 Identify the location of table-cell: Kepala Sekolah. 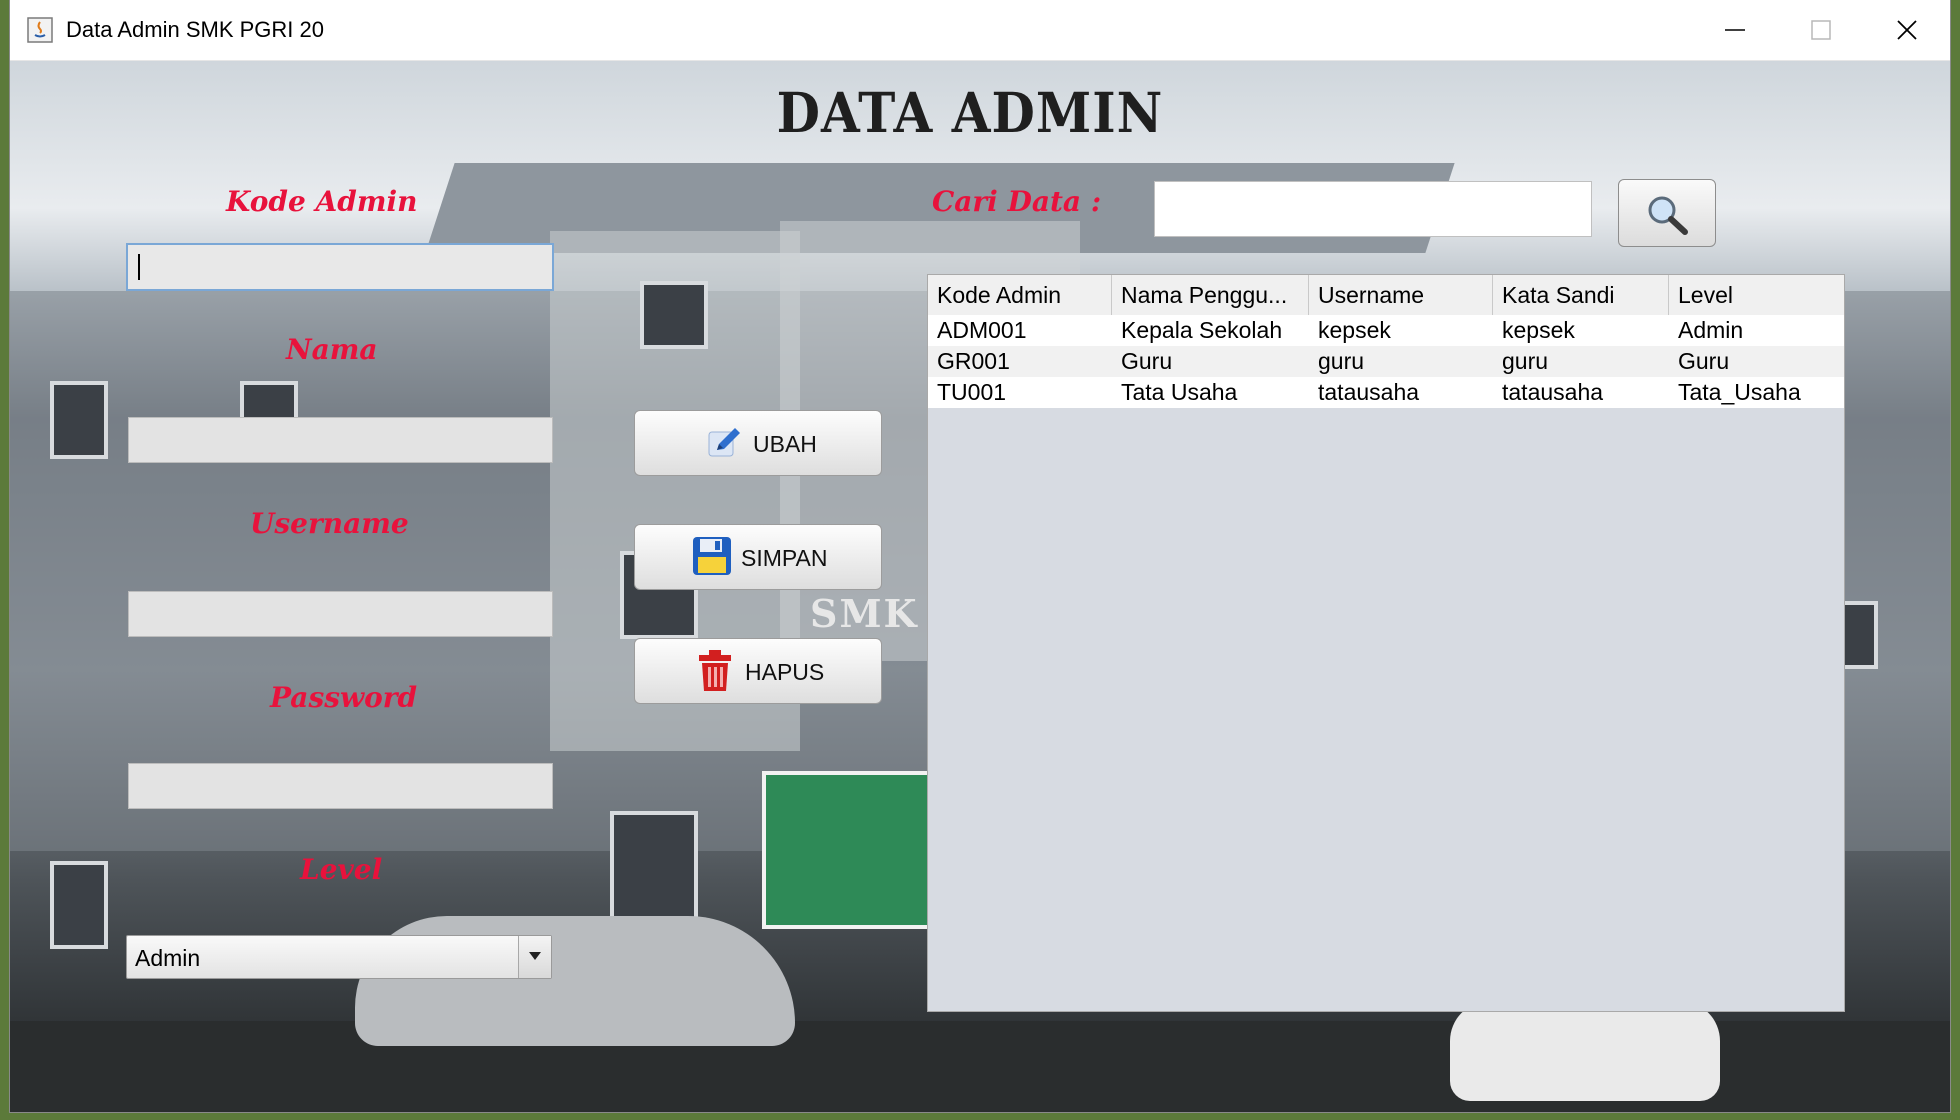
(1202, 330).